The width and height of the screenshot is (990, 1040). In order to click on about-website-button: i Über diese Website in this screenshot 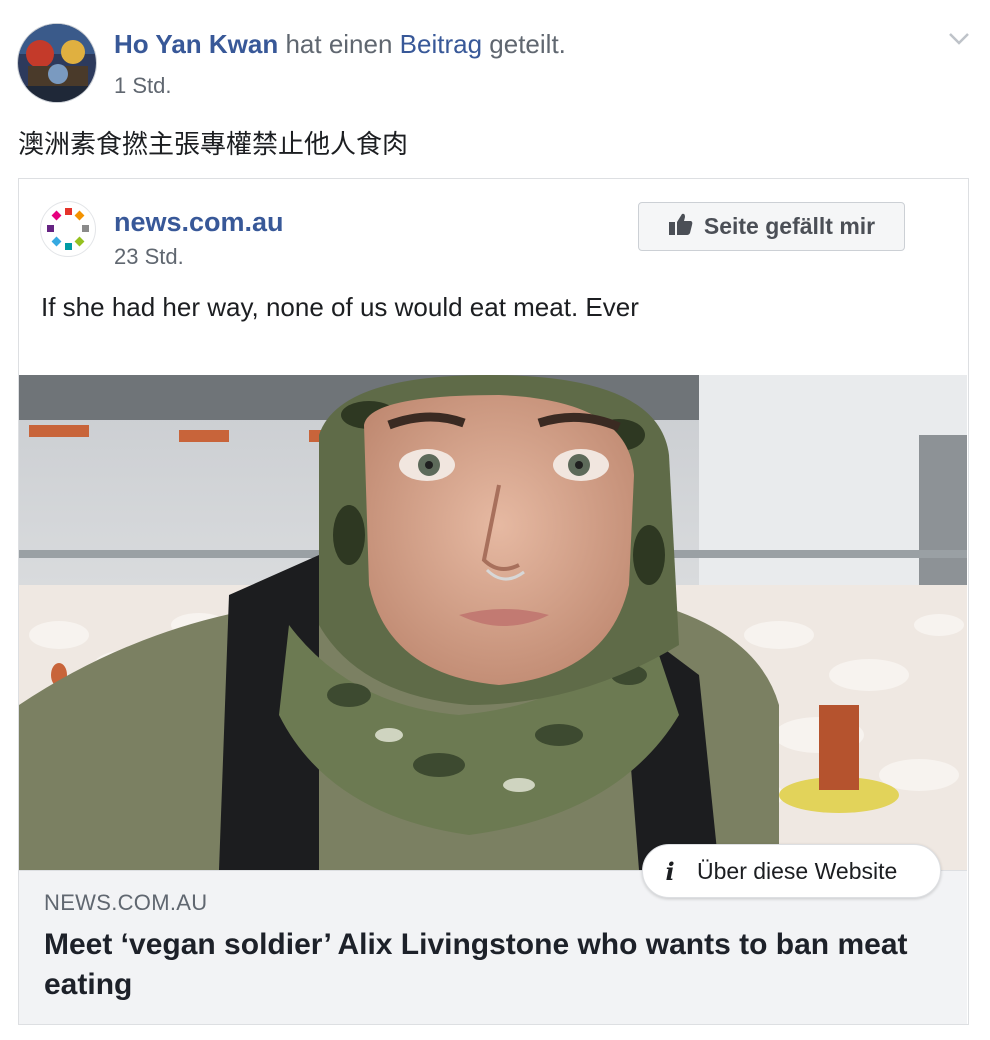, I will do `click(791, 871)`.